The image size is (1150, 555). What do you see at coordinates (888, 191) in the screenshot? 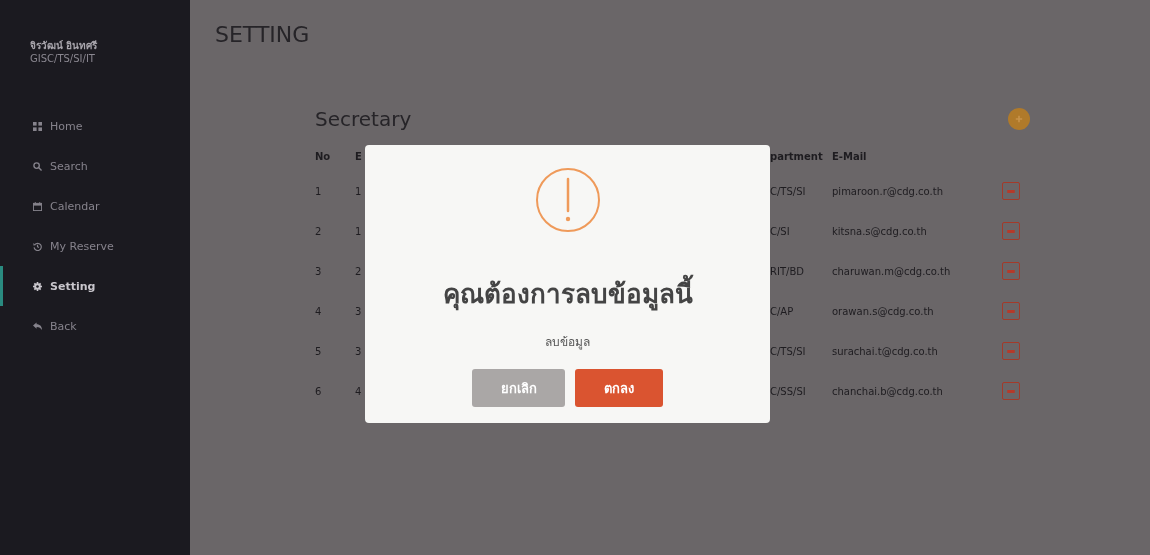
I see `table-cell-text: pimaroon.r@cdg.co.th` at bounding box center [888, 191].